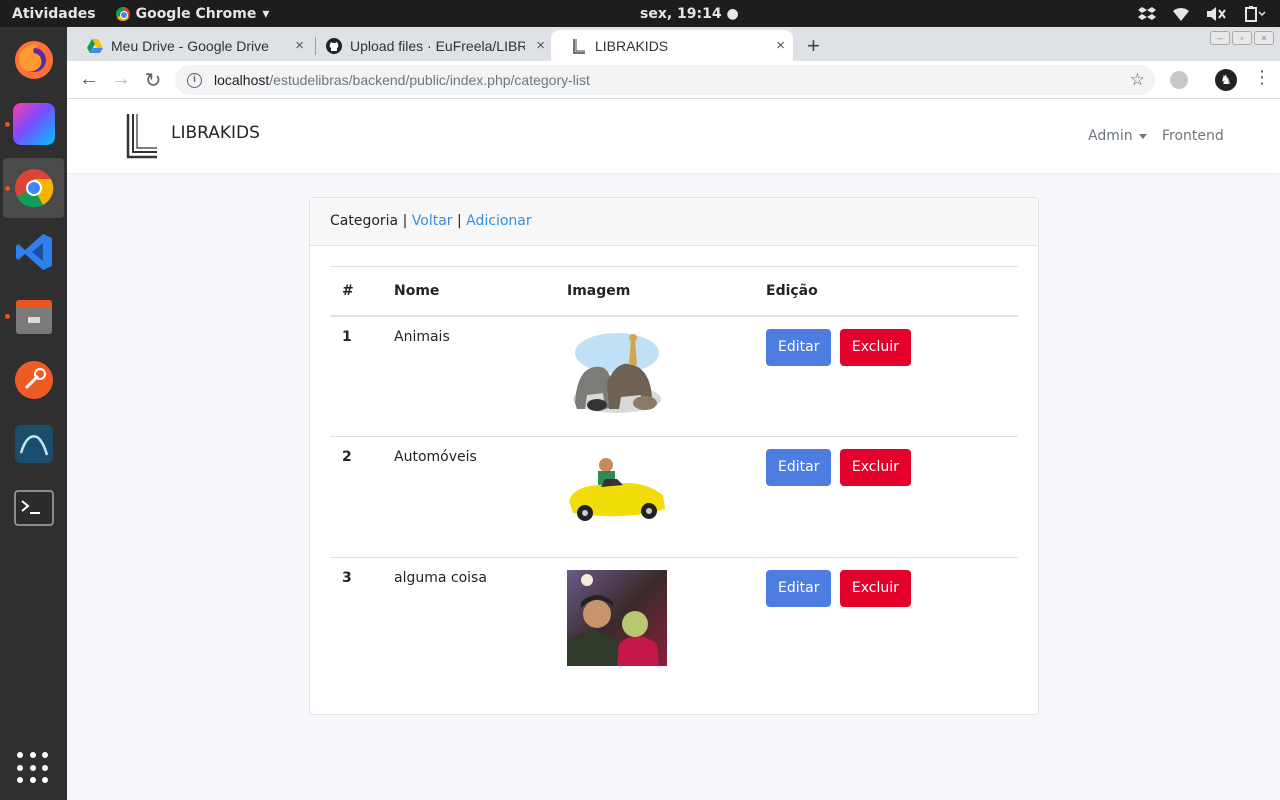  Describe the element at coordinates (1147, 14) in the screenshot. I see `dropbox-icon` at that location.